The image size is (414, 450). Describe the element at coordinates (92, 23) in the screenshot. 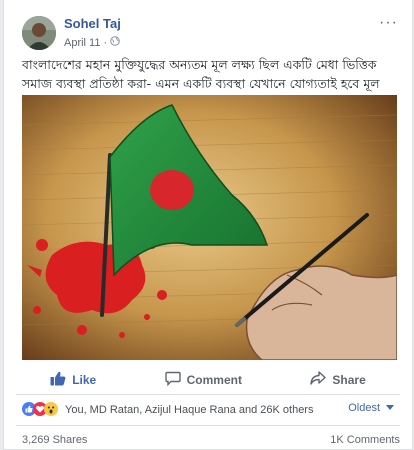

I see `author-name: Sohel Taj` at that location.